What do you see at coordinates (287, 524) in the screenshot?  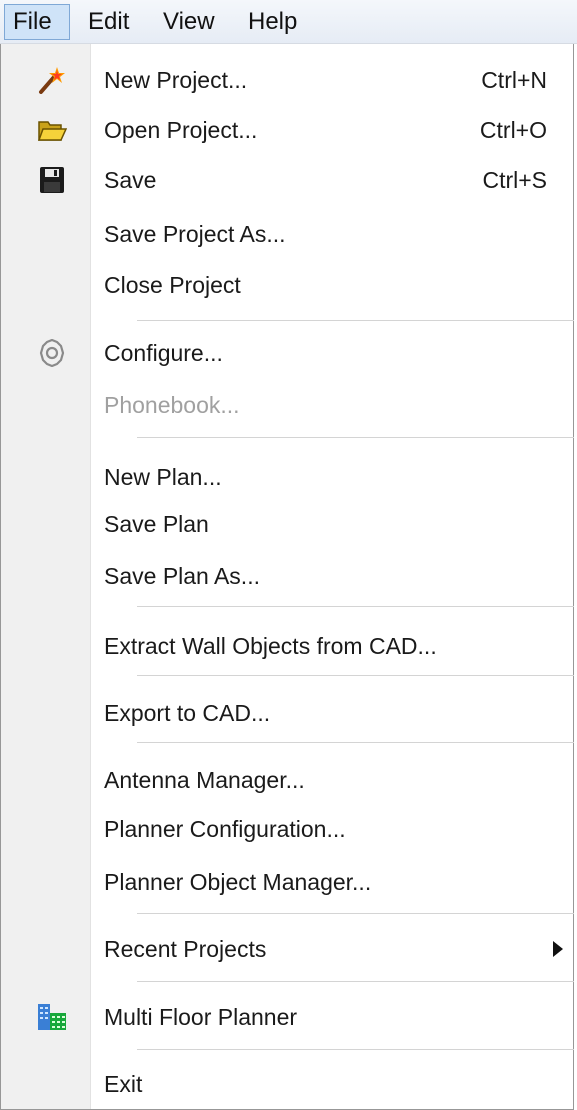 I see `menu-item-save-plan: Save Plan` at bounding box center [287, 524].